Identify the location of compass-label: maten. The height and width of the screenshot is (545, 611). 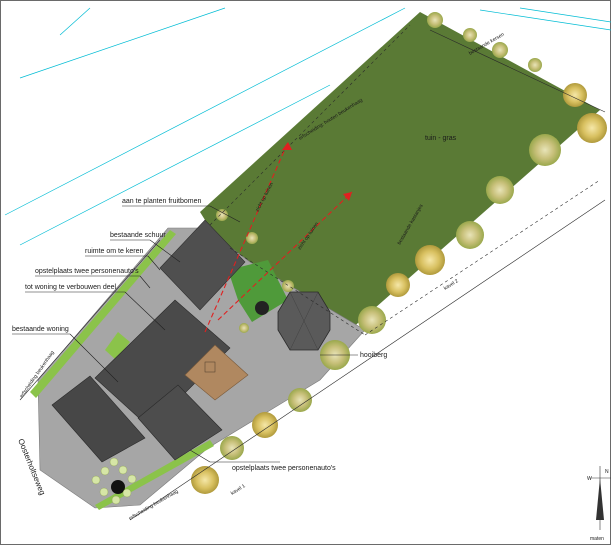
(597, 539).